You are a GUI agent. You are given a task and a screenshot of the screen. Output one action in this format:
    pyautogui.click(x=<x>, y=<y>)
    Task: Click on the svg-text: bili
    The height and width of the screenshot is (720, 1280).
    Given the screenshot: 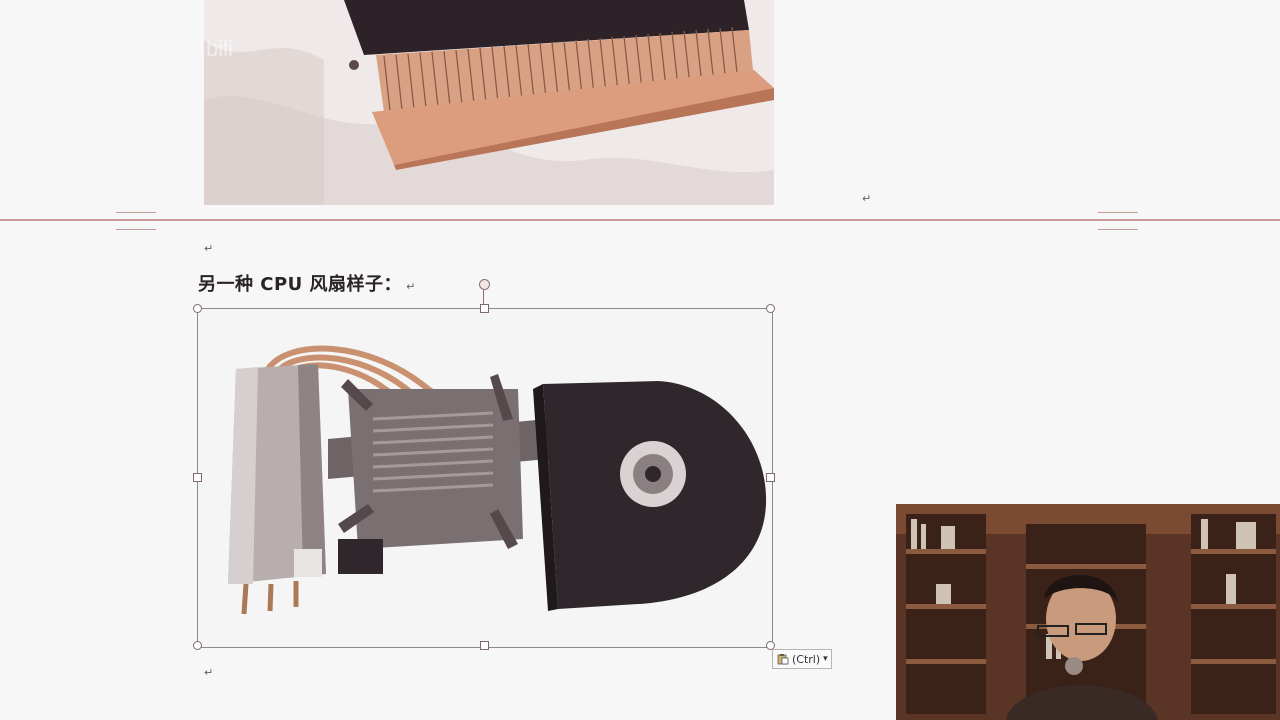 What is the action you would take?
    pyautogui.click(x=219, y=48)
    